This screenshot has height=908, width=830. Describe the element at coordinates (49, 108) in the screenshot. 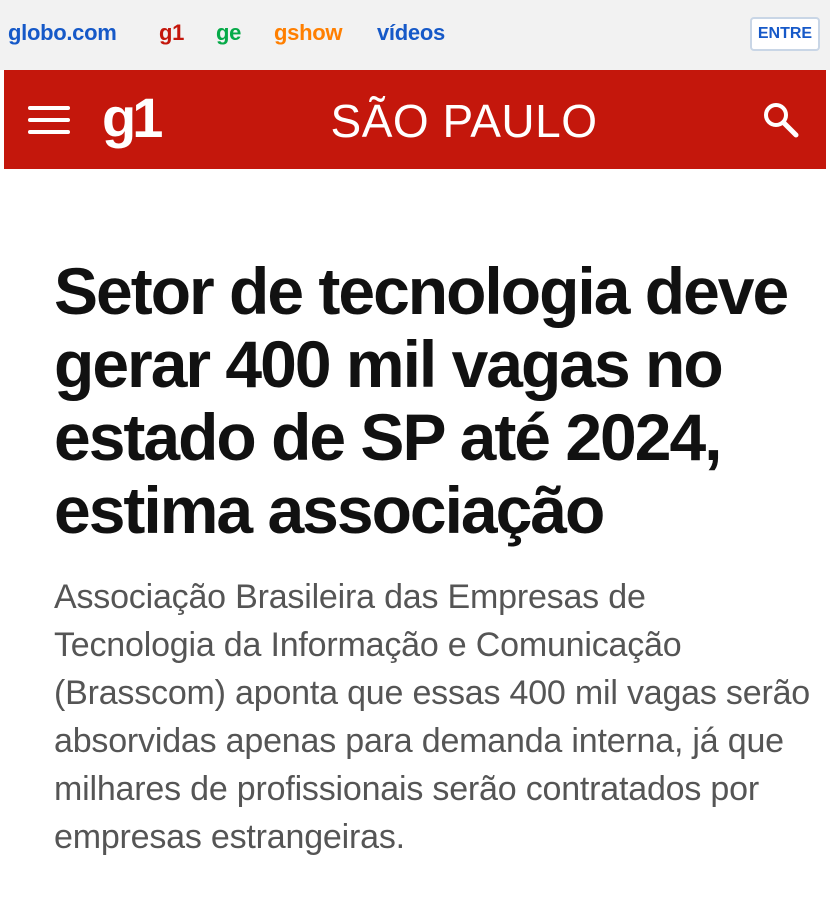

I see `menu-bar-top` at that location.